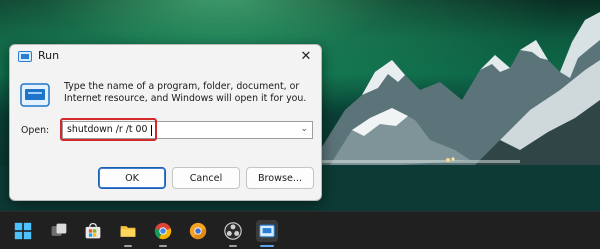 The width and height of the screenshot is (600, 249). Describe the element at coordinates (128, 231) in the screenshot. I see `file-explorer-icon` at that location.